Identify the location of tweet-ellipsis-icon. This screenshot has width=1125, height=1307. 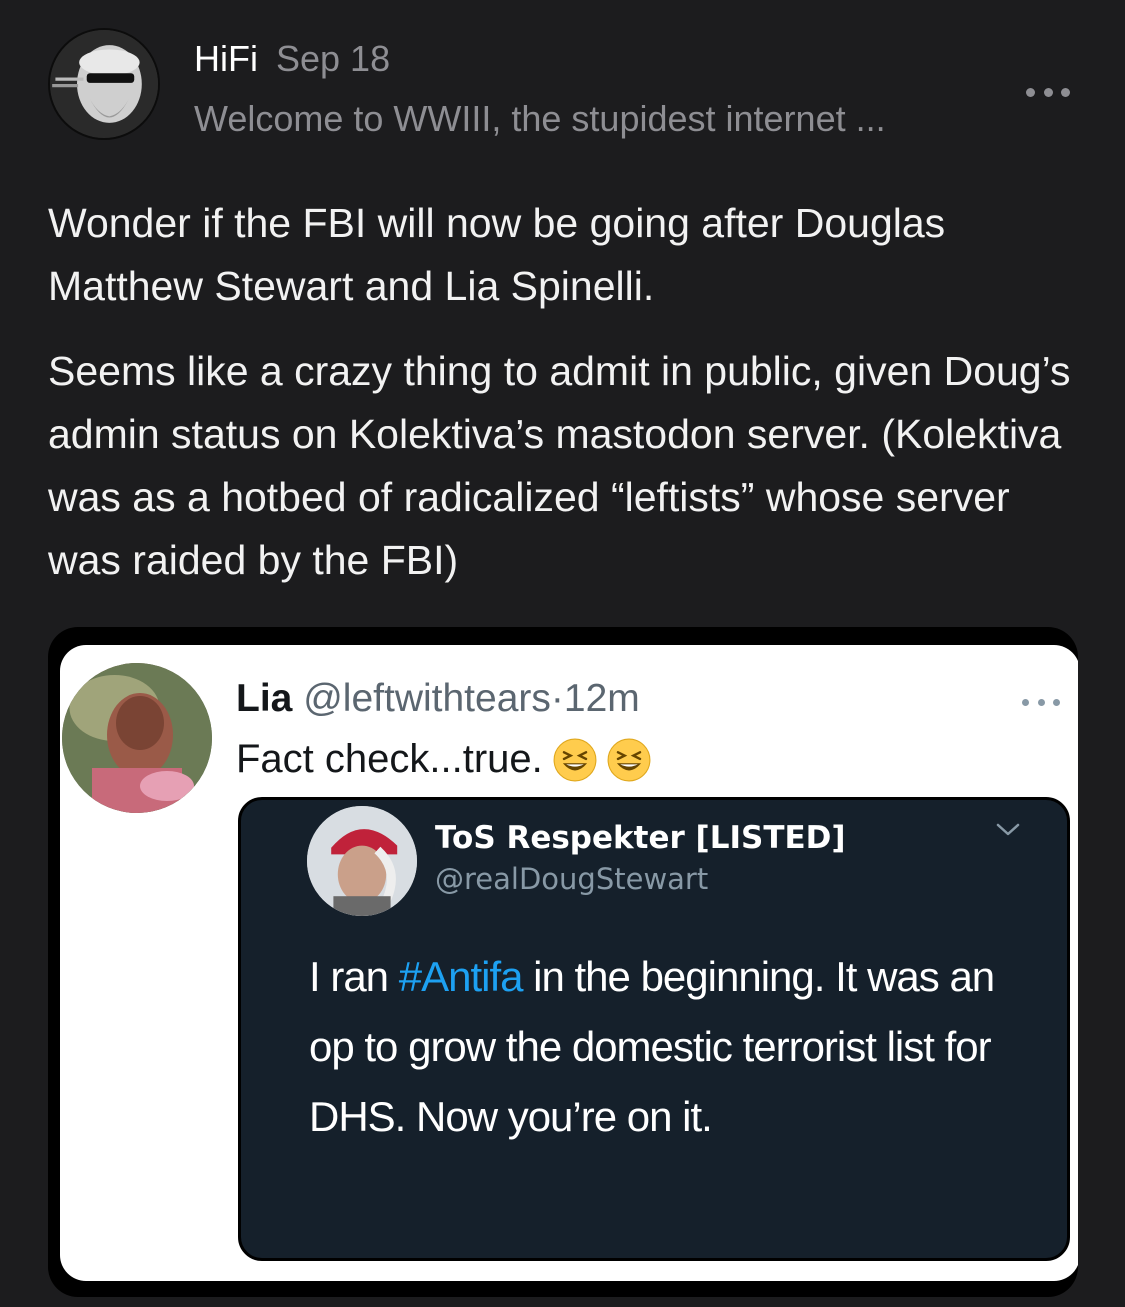
(1041, 702).